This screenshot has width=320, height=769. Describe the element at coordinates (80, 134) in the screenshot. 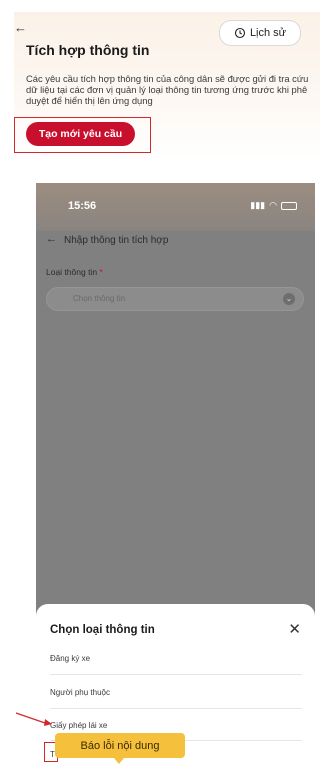

I see `create-request-button: Tạo mới yêu cầu` at that location.